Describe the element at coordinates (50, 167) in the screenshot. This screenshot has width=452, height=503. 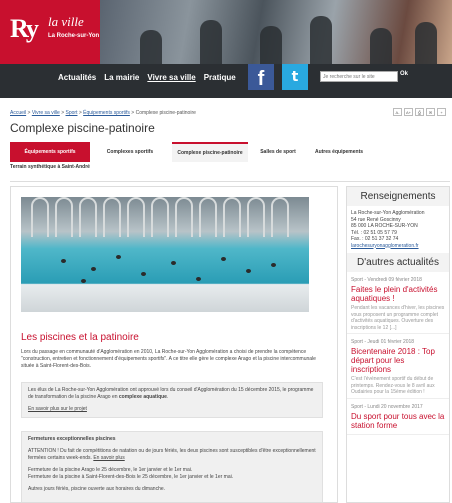
I see `tab-terrain-synthetique: Terrain synthétique à Saint-André` at that location.